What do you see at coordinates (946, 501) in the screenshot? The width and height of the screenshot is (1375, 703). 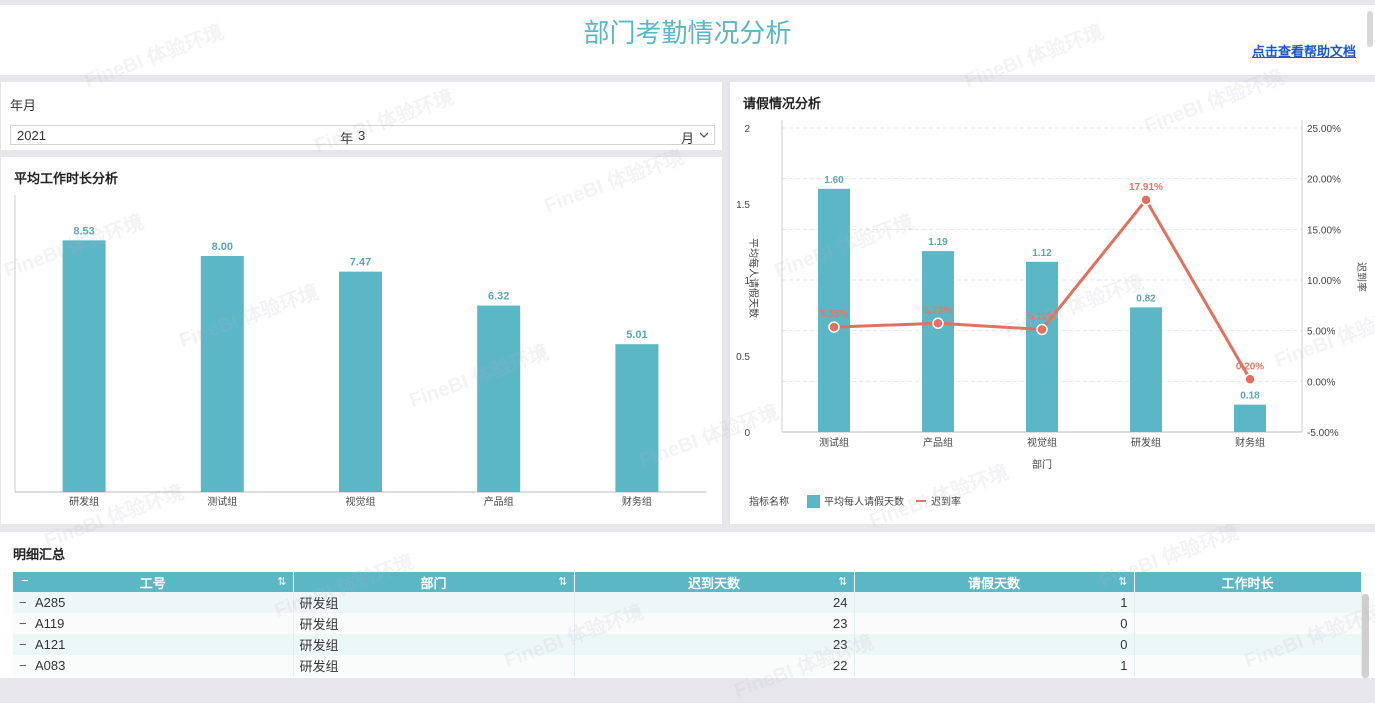 I see `legend-item: 迟到率` at bounding box center [946, 501].